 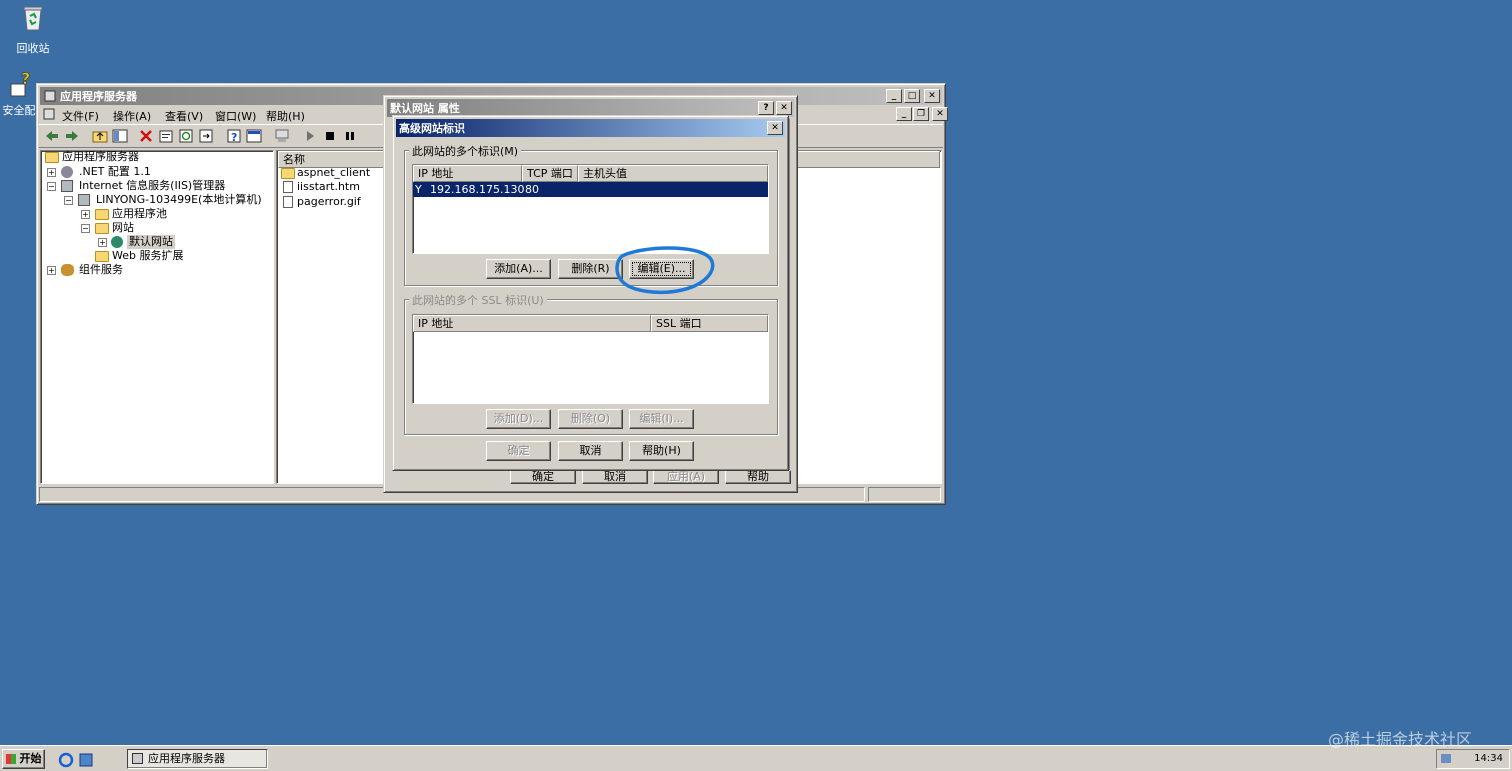 I want to click on column-host-header: 主机头值, so click(x=673, y=173).